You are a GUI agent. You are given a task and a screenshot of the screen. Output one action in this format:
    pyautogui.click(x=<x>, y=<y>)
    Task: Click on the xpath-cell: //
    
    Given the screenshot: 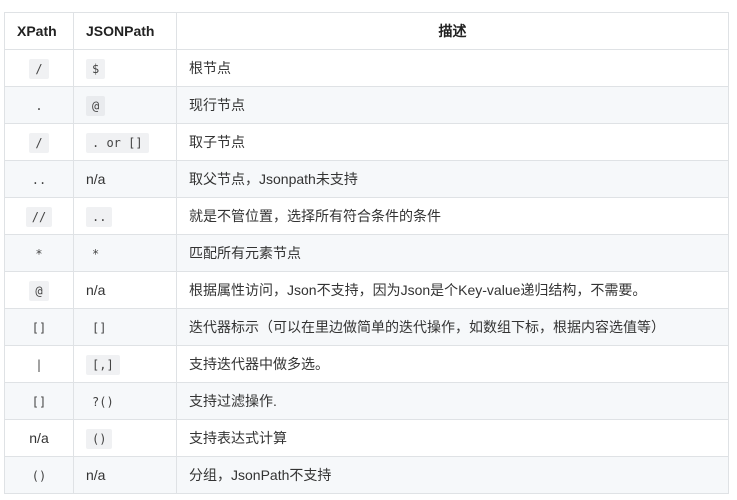 What is the action you would take?
    pyautogui.click(x=39, y=216)
    